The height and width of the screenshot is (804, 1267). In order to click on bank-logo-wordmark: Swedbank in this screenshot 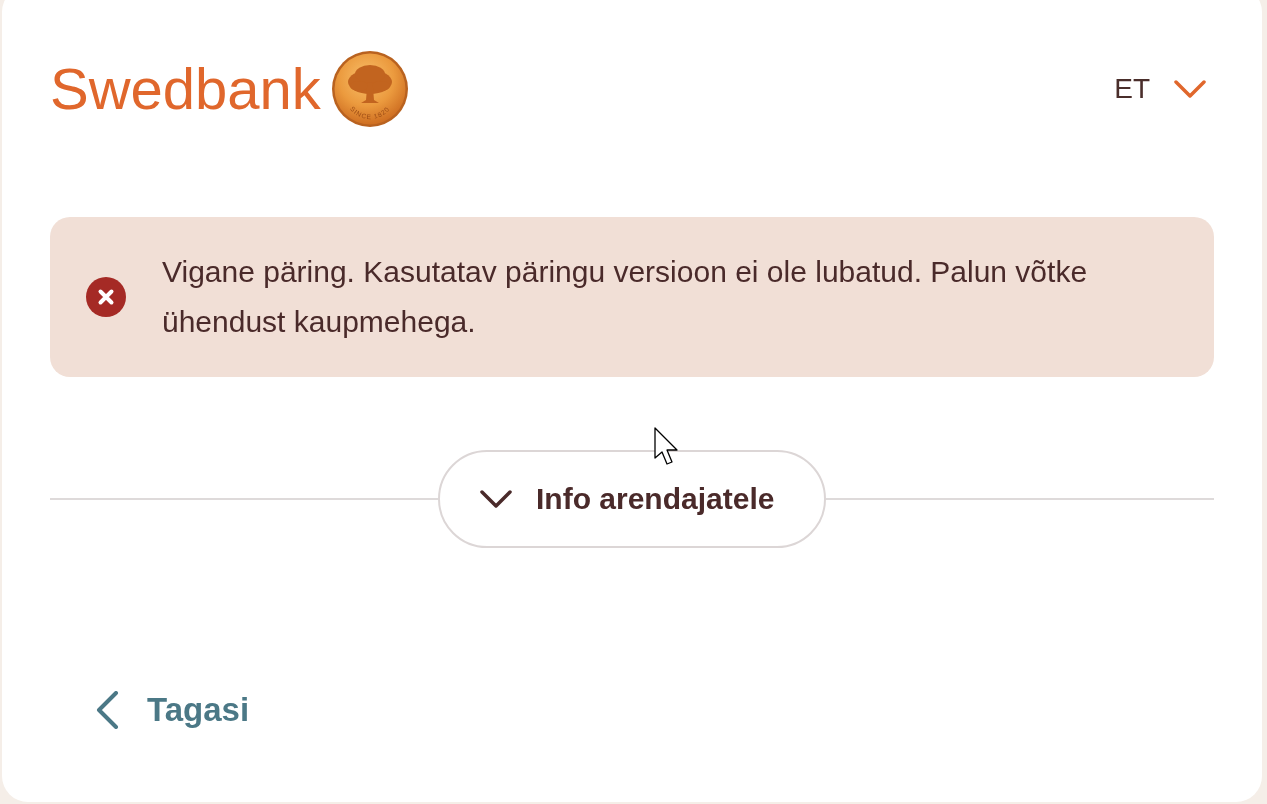, I will do `click(185, 89)`.